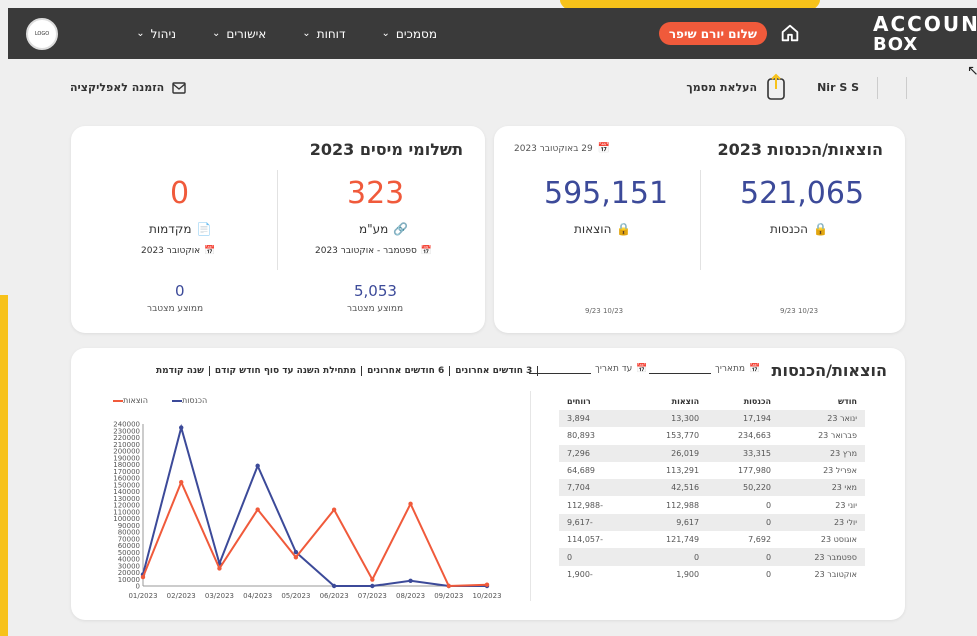  Describe the element at coordinates (680, 369) in the screenshot. I see `from-date-input` at that location.